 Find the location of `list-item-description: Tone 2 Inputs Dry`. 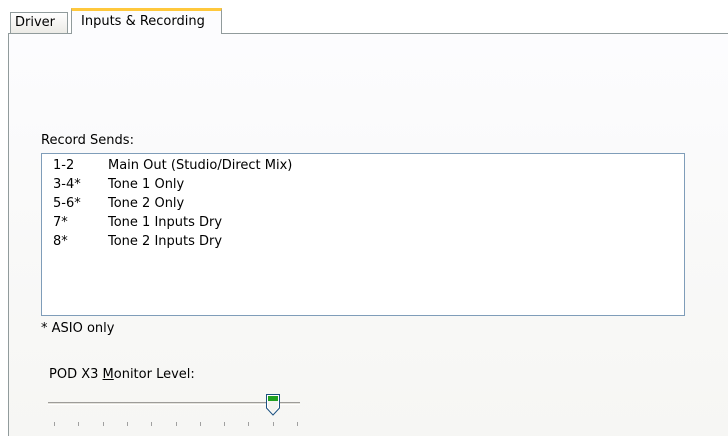

list-item-description: Tone 2 Inputs Dry is located at coordinates (165, 241).